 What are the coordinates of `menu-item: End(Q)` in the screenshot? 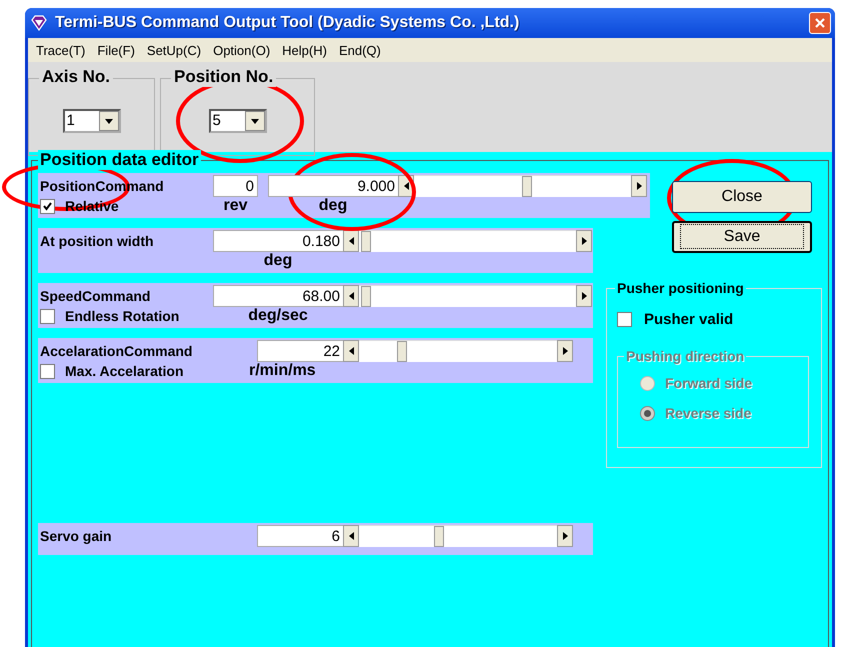 It's located at (359, 50).